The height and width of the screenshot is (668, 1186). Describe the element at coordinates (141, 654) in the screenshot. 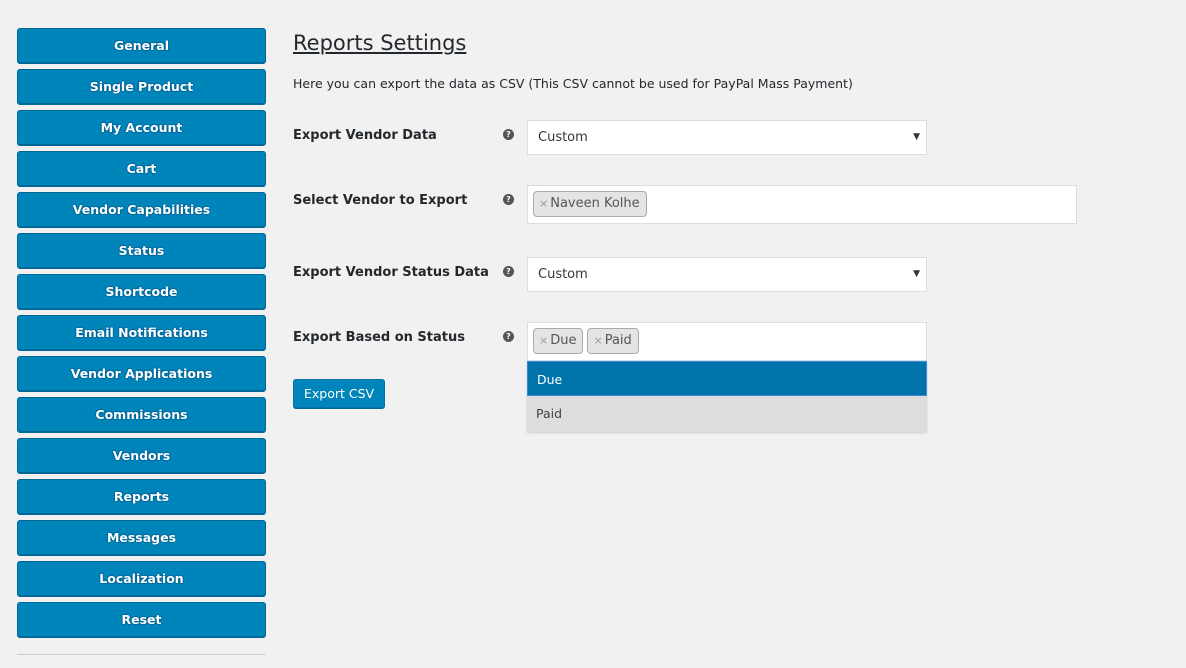

I see `sidebar-divider` at that location.